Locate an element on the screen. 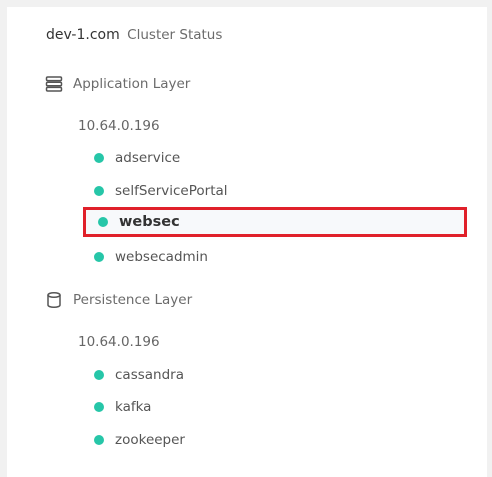 This screenshot has width=492, height=477. cluster-host: dev-1.com is located at coordinates (83, 35).